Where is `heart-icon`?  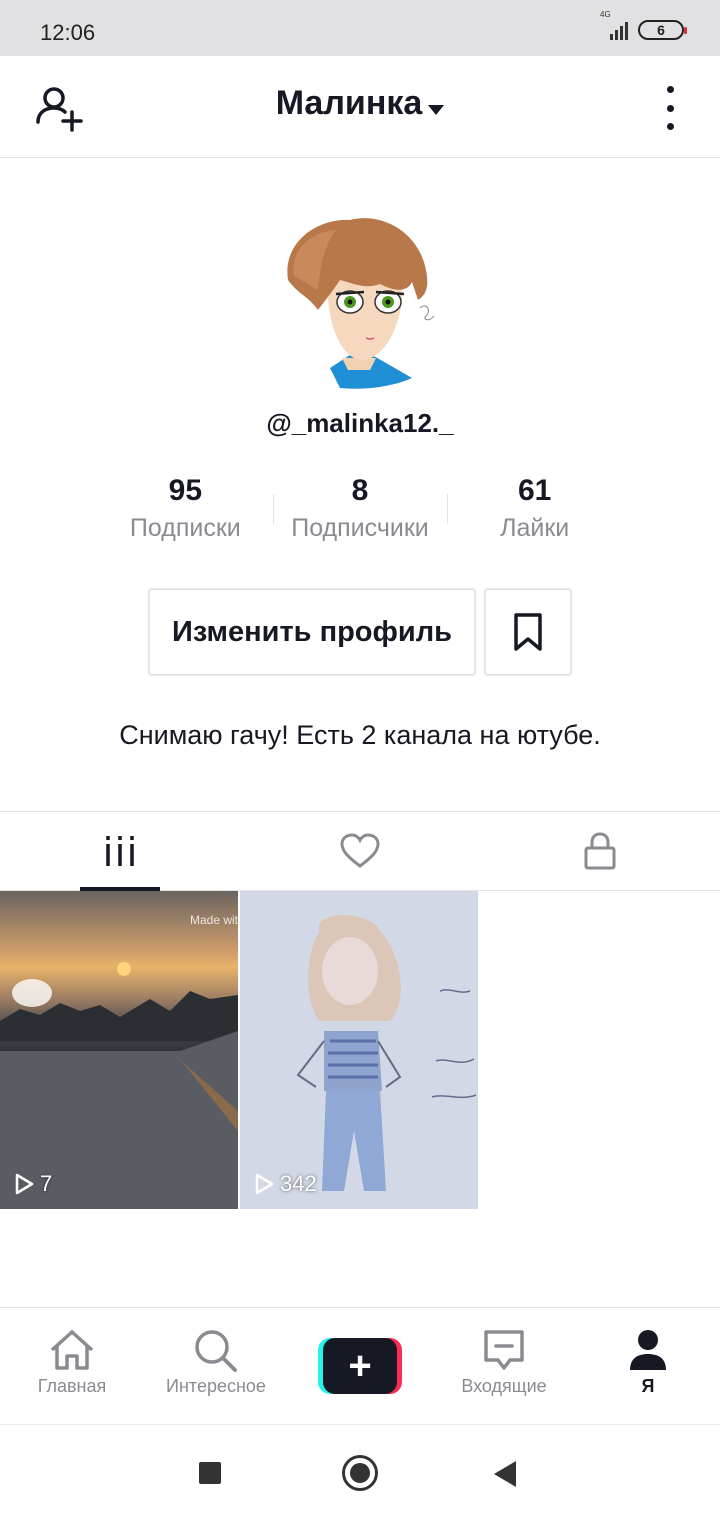 heart-icon is located at coordinates (360, 850).